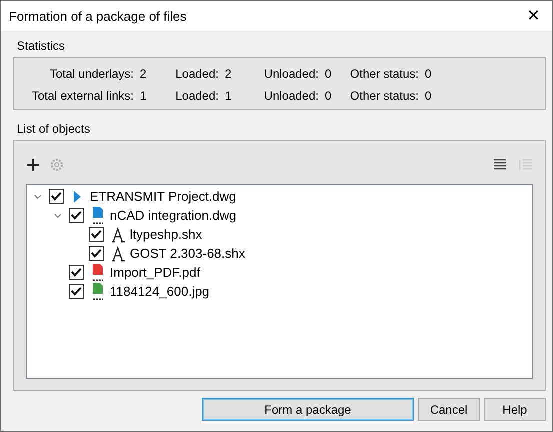 Image resolution: width=553 pixels, height=432 pixels. Describe the element at coordinates (33, 165) in the screenshot. I see `add-icon` at that location.